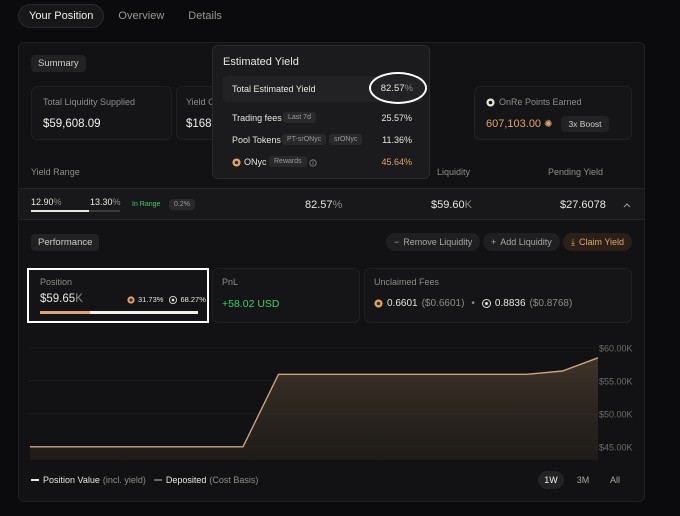 Image resolution: width=680 pixels, height=516 pixels. I want to click on trading-fees-value: 25.57%, so click(396, 118).